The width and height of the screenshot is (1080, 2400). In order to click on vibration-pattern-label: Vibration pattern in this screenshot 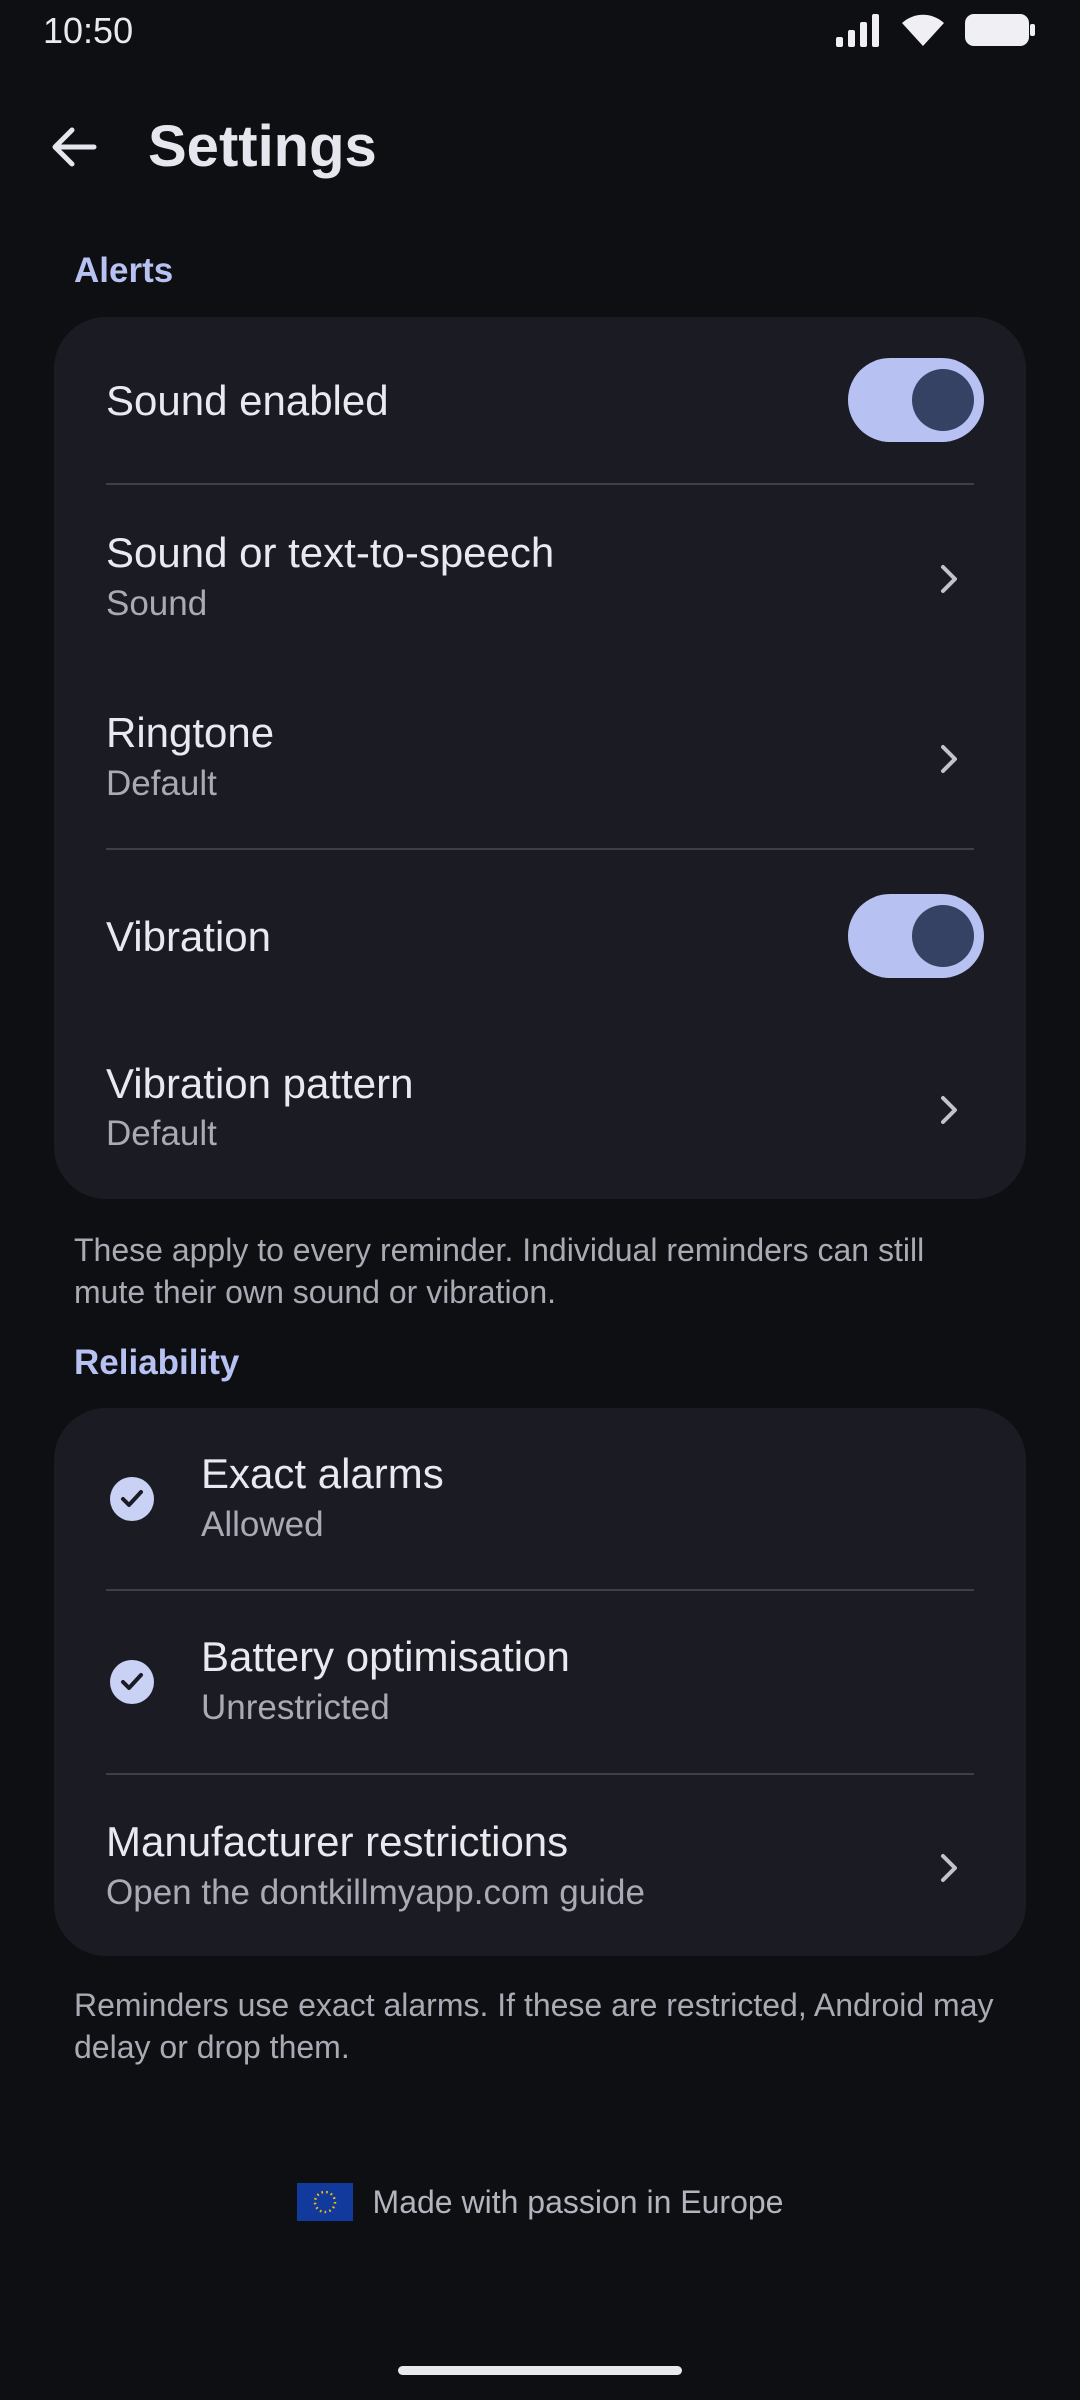, I will do `click(260, 1083)`.